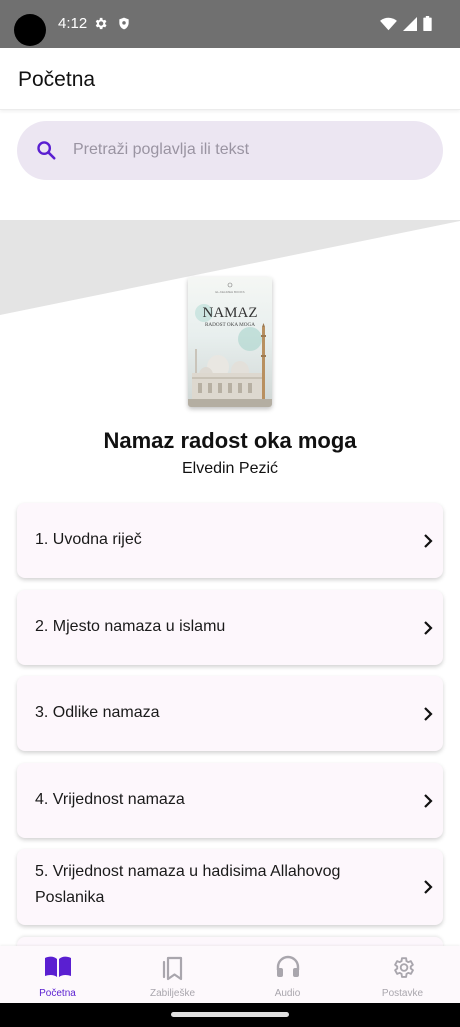 The height and width of the screenshot is (1027, 460). I want to click on settings-icon, so click(402, 970).